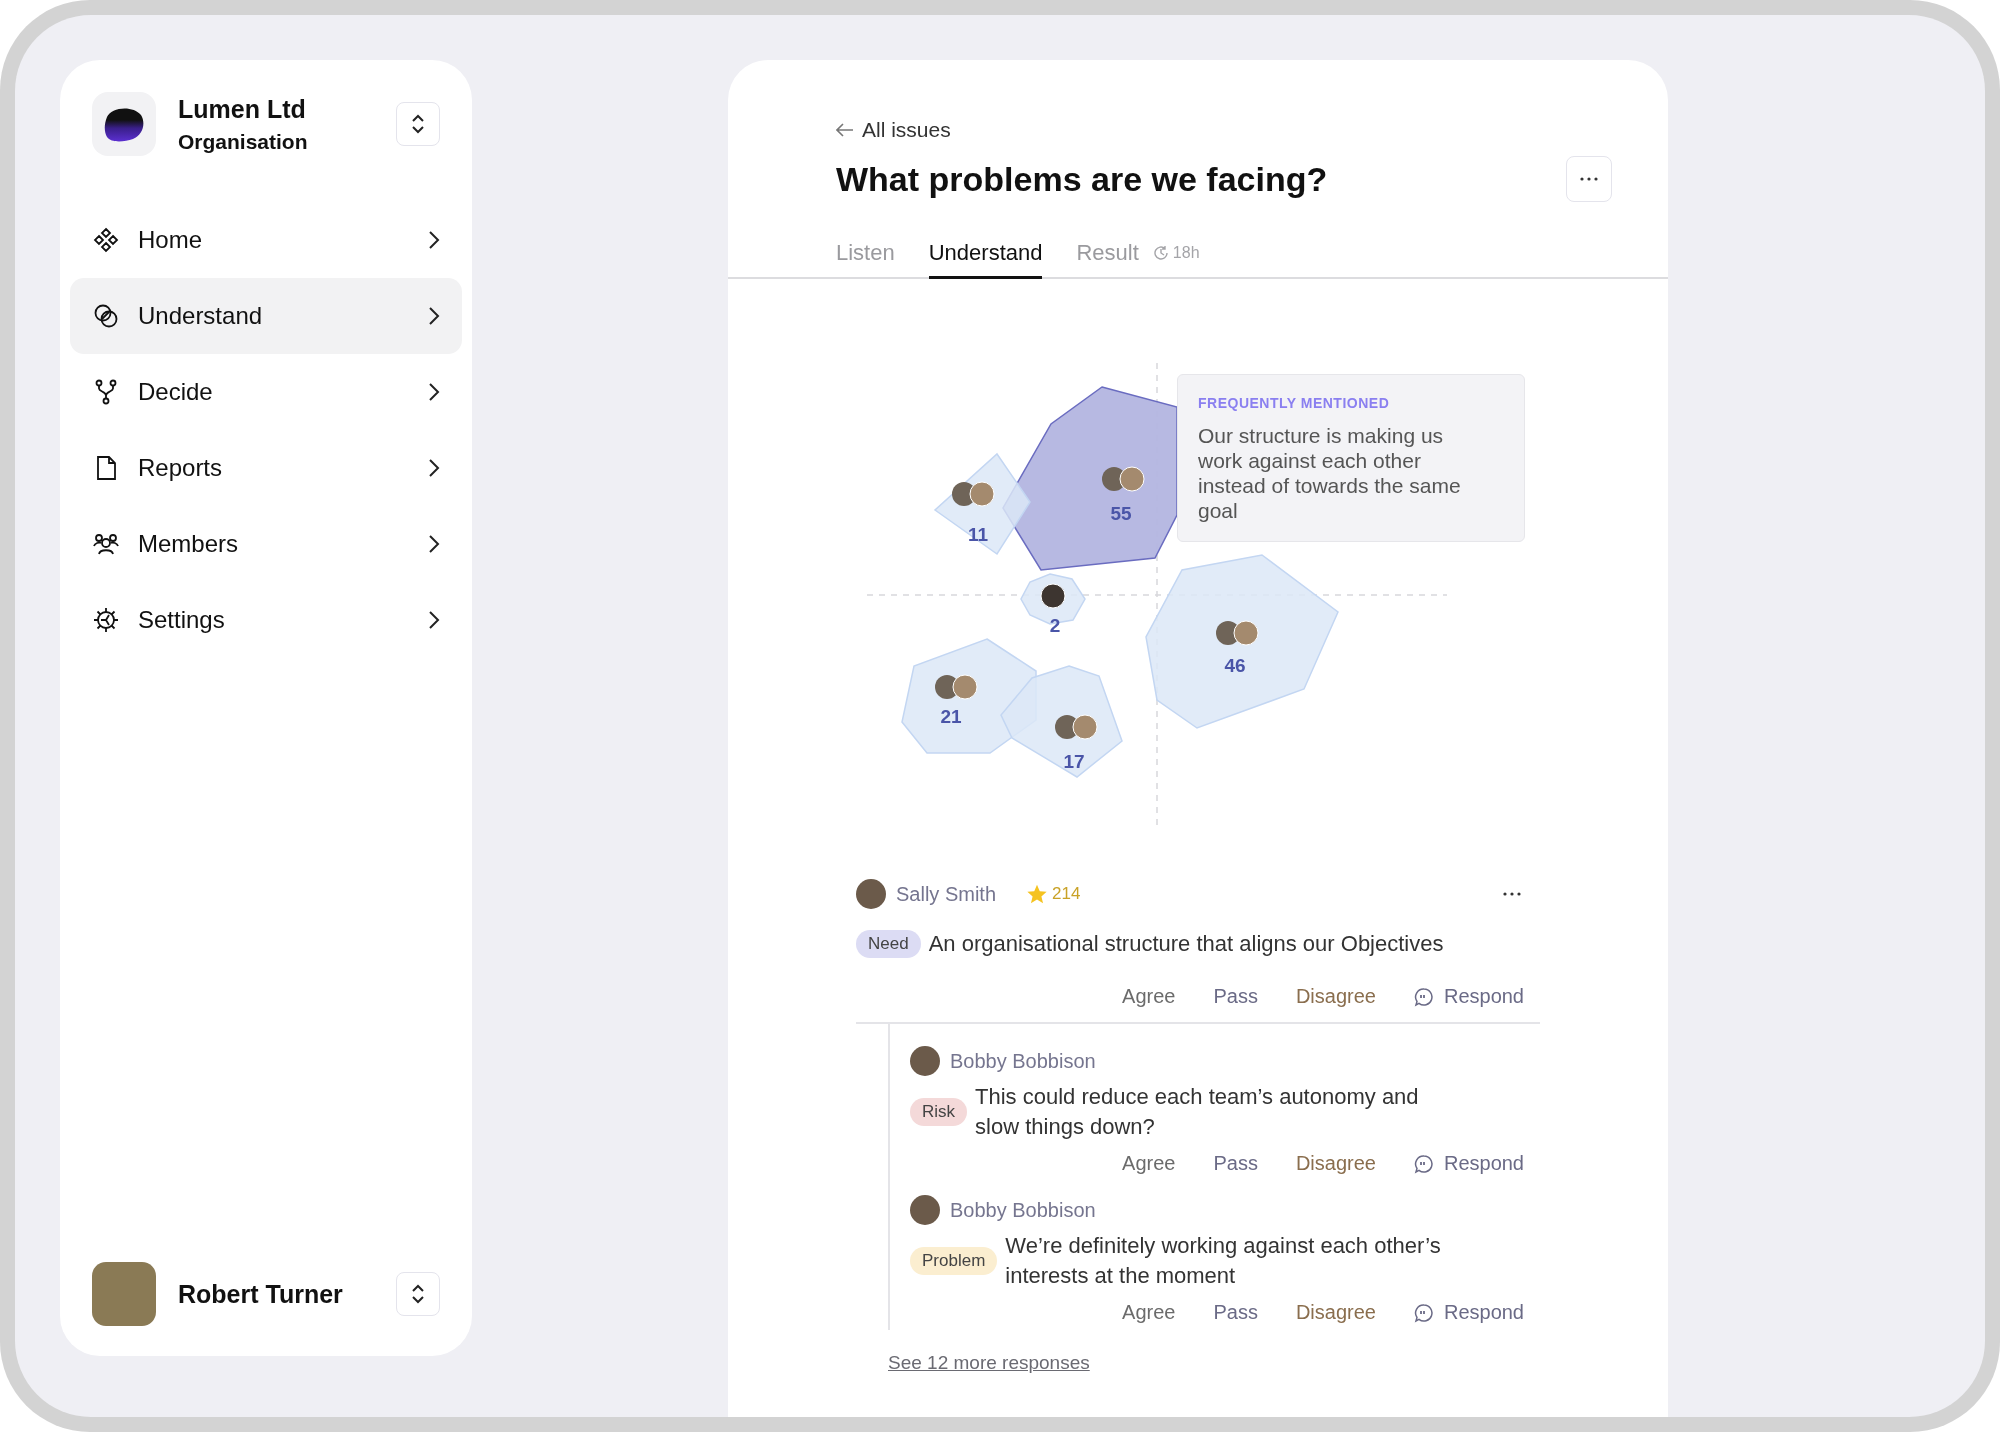  What do you see at coordinates (1082, 179) in the screenshot?
I see `issue-title: What problems are we facing?` at bounding box center [1082, 179].